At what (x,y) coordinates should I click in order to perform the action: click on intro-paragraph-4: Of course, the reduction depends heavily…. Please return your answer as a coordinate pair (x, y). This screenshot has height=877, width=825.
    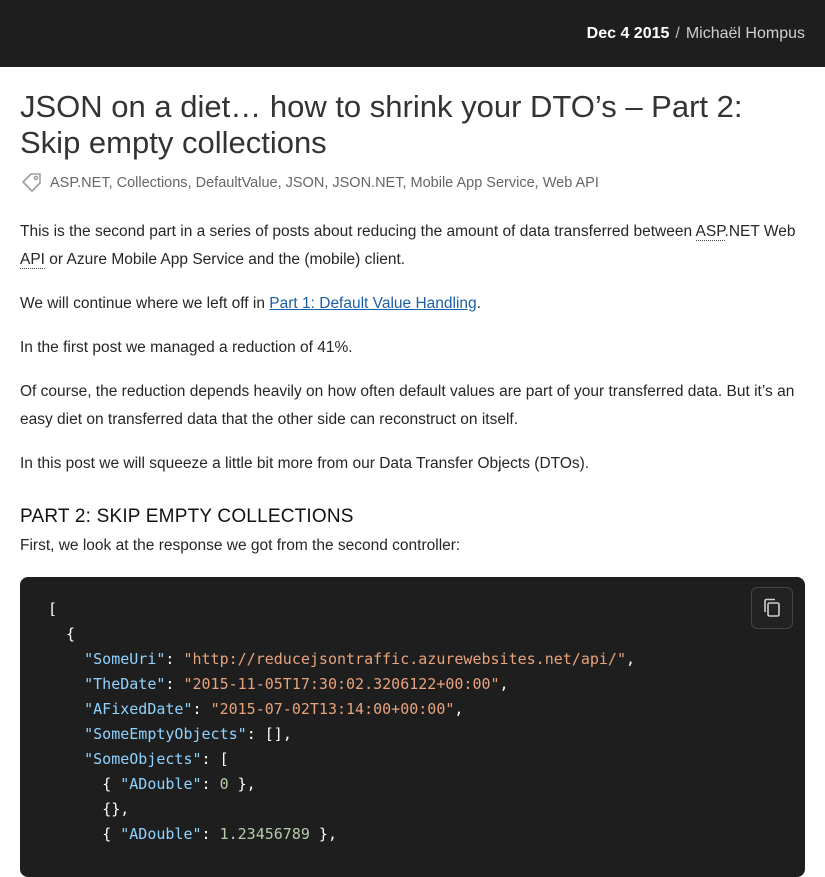
    Looking at the image, I should click on (407, 405).